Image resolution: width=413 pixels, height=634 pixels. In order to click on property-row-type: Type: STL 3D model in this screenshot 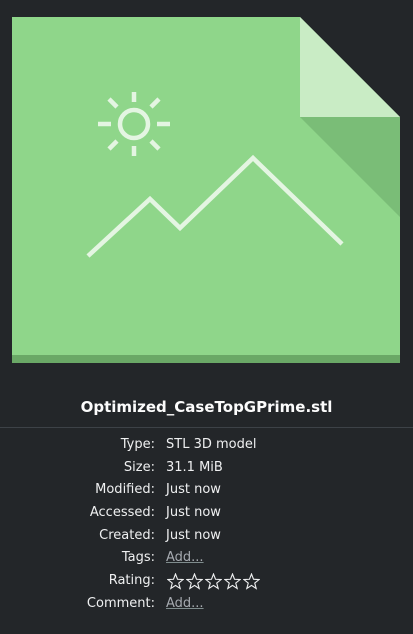, I will do `click(206, 445)`.